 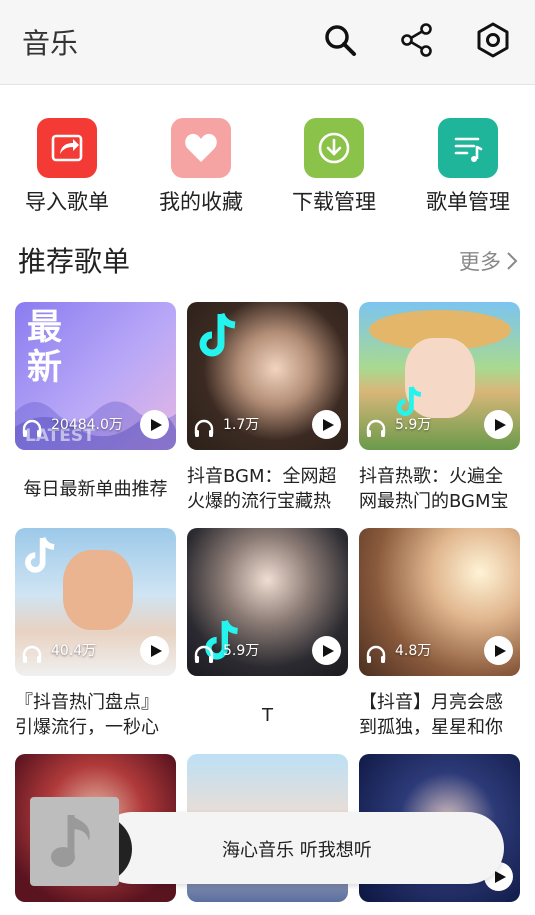 I want to click on favorites-button: 我的收藏, so click(x=201, y=167).